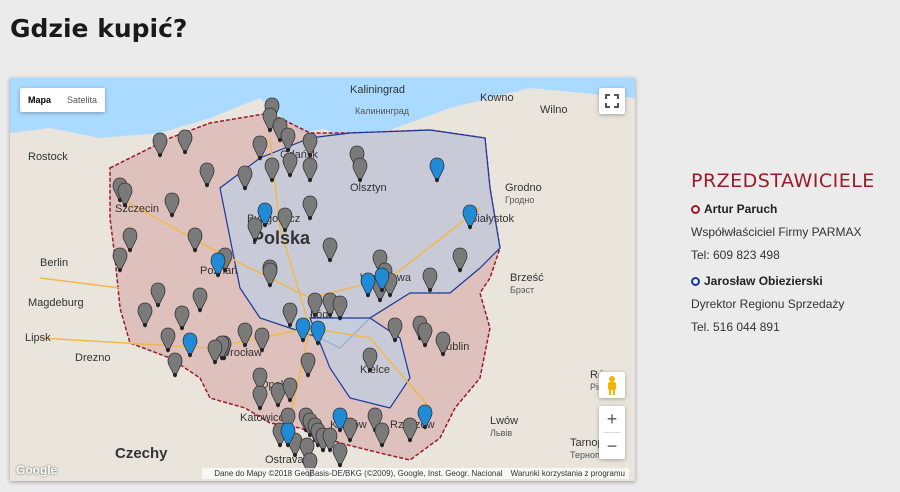  I want to click on city-label: Ostrava, so click(284, 460).